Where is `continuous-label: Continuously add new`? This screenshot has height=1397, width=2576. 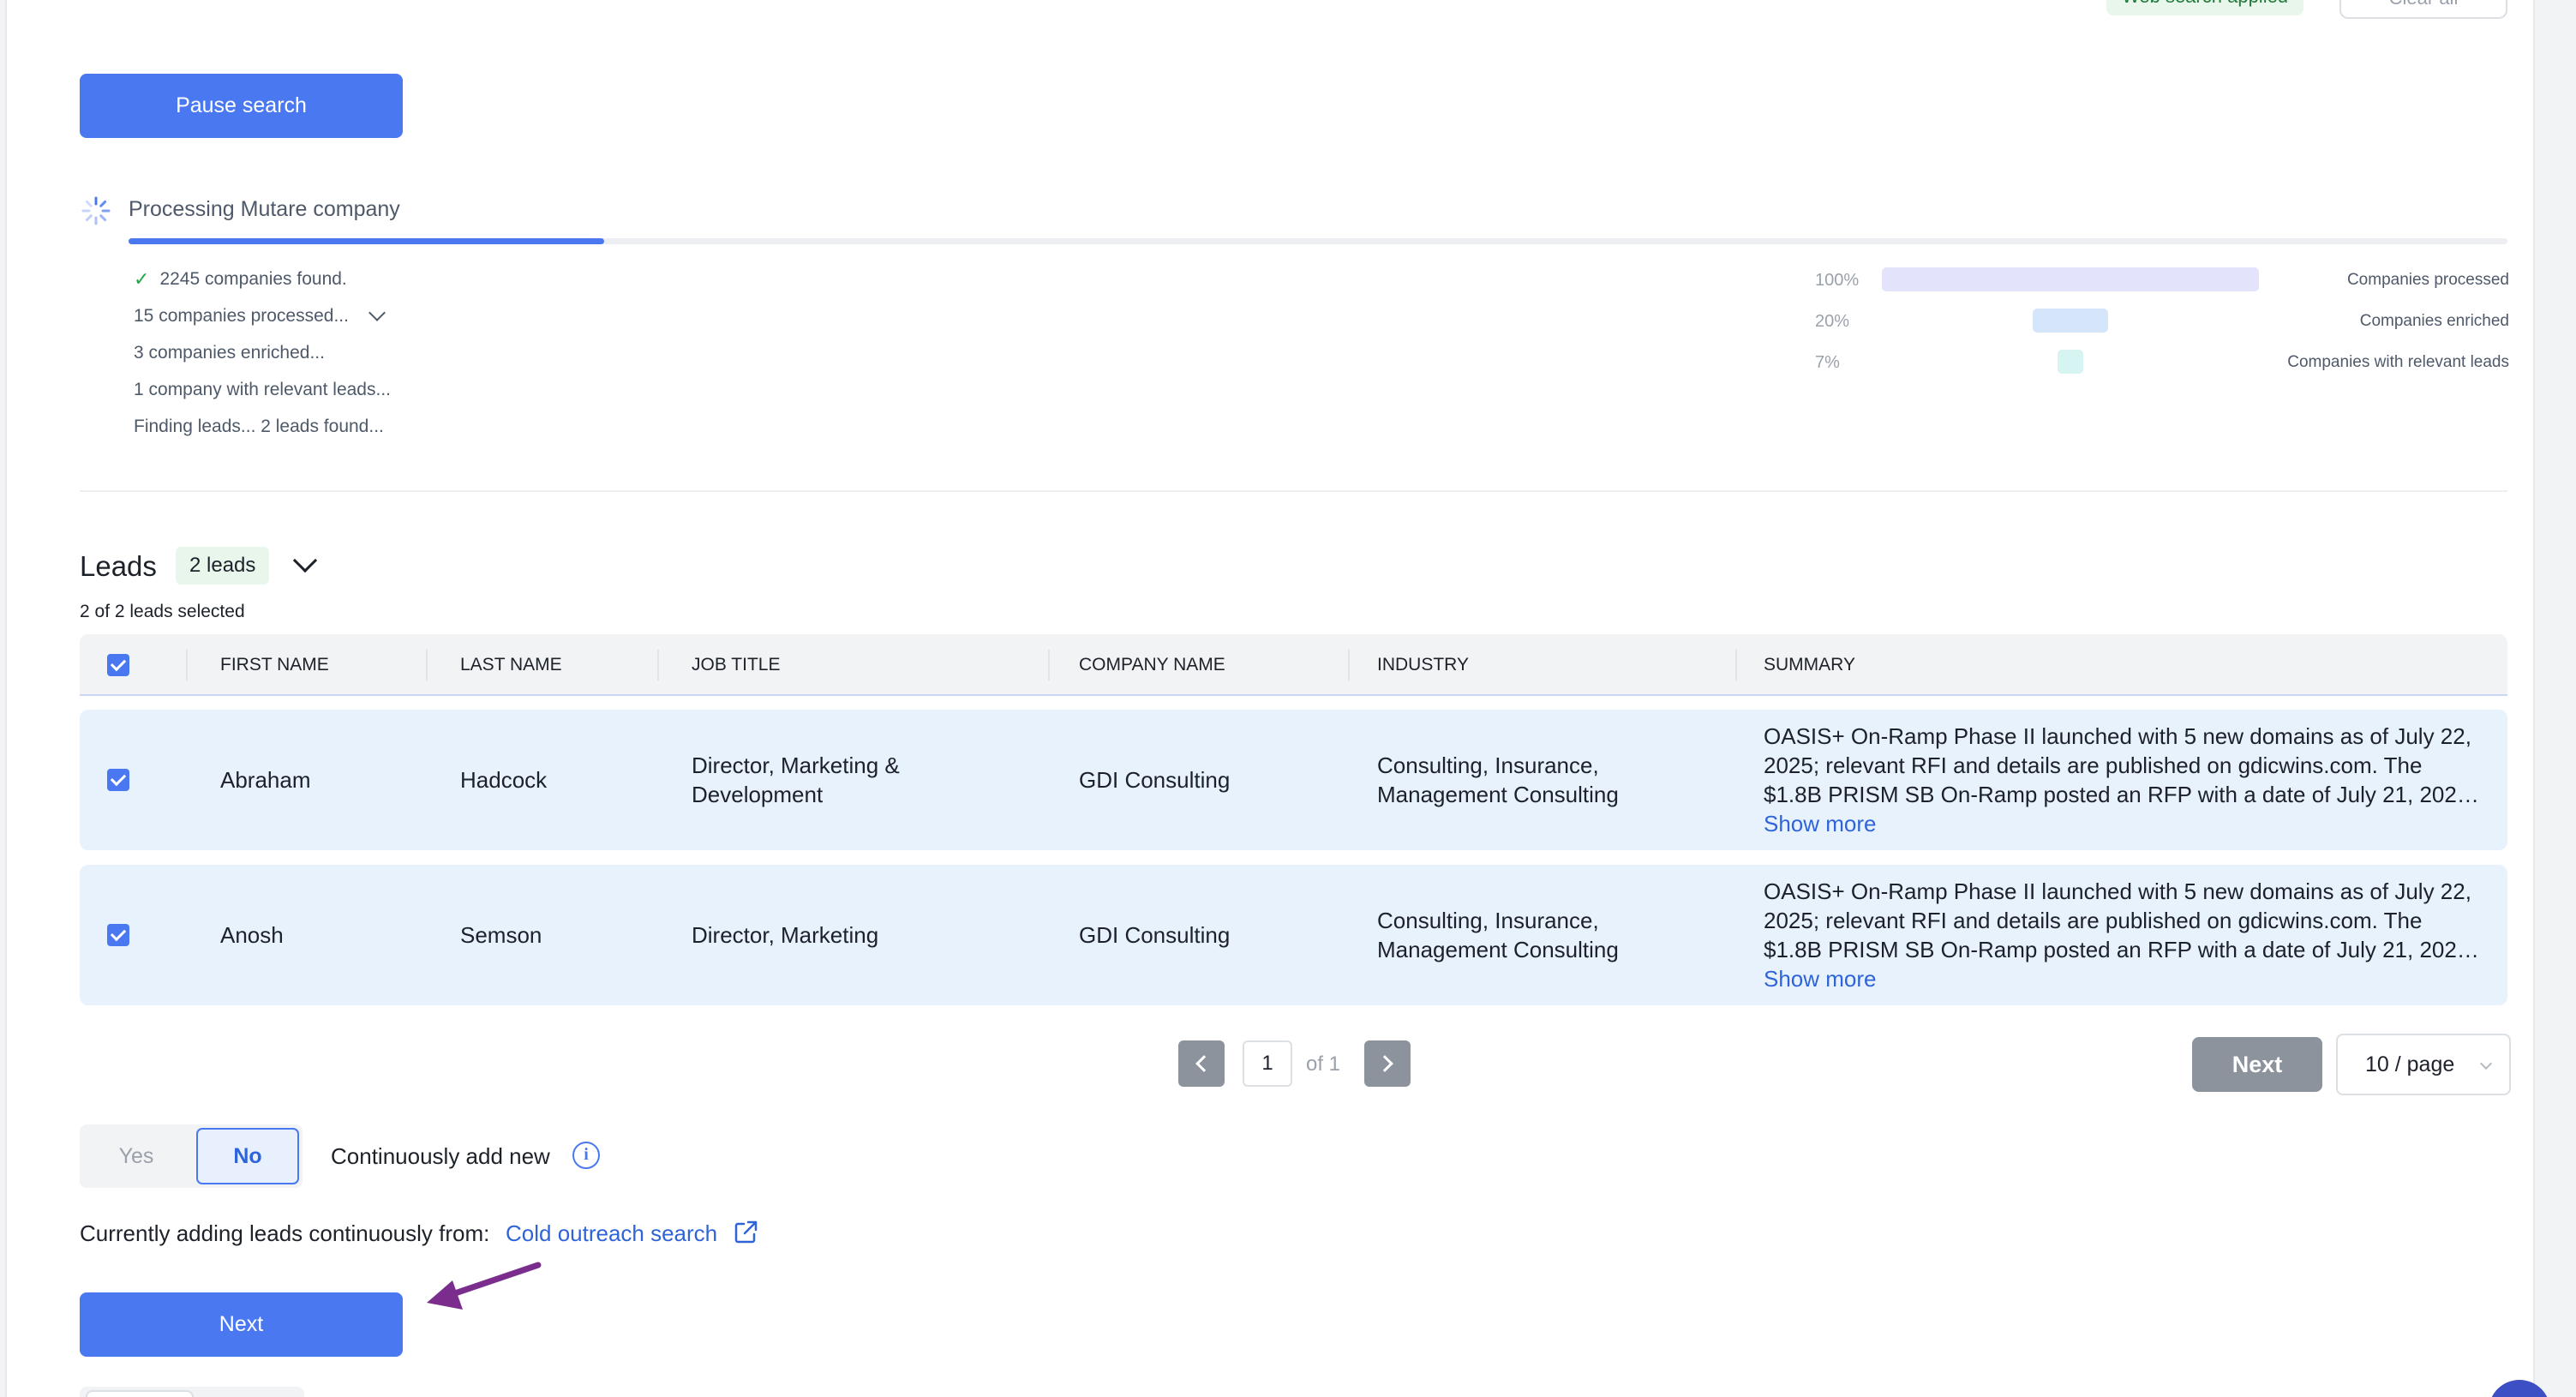 continuous-label: Continuously add new is located at coordinates (440, 1156).